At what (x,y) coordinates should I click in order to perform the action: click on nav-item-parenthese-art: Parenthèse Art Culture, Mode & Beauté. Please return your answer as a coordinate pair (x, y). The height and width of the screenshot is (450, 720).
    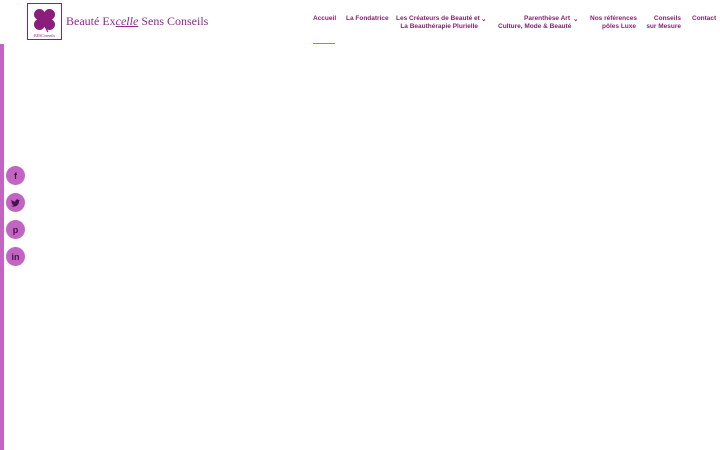
    Looking at the image, I should click on (535, 22).